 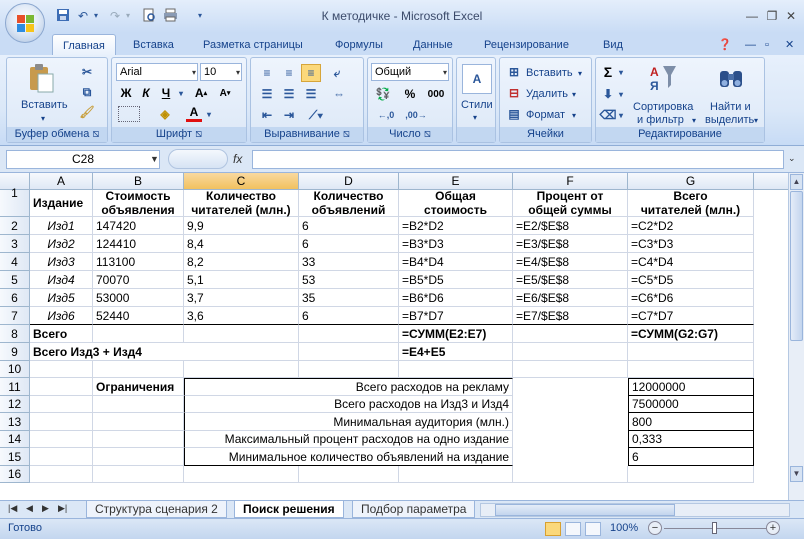 I want to click on align-right-icon: ☰, so click(x=311, y=94).